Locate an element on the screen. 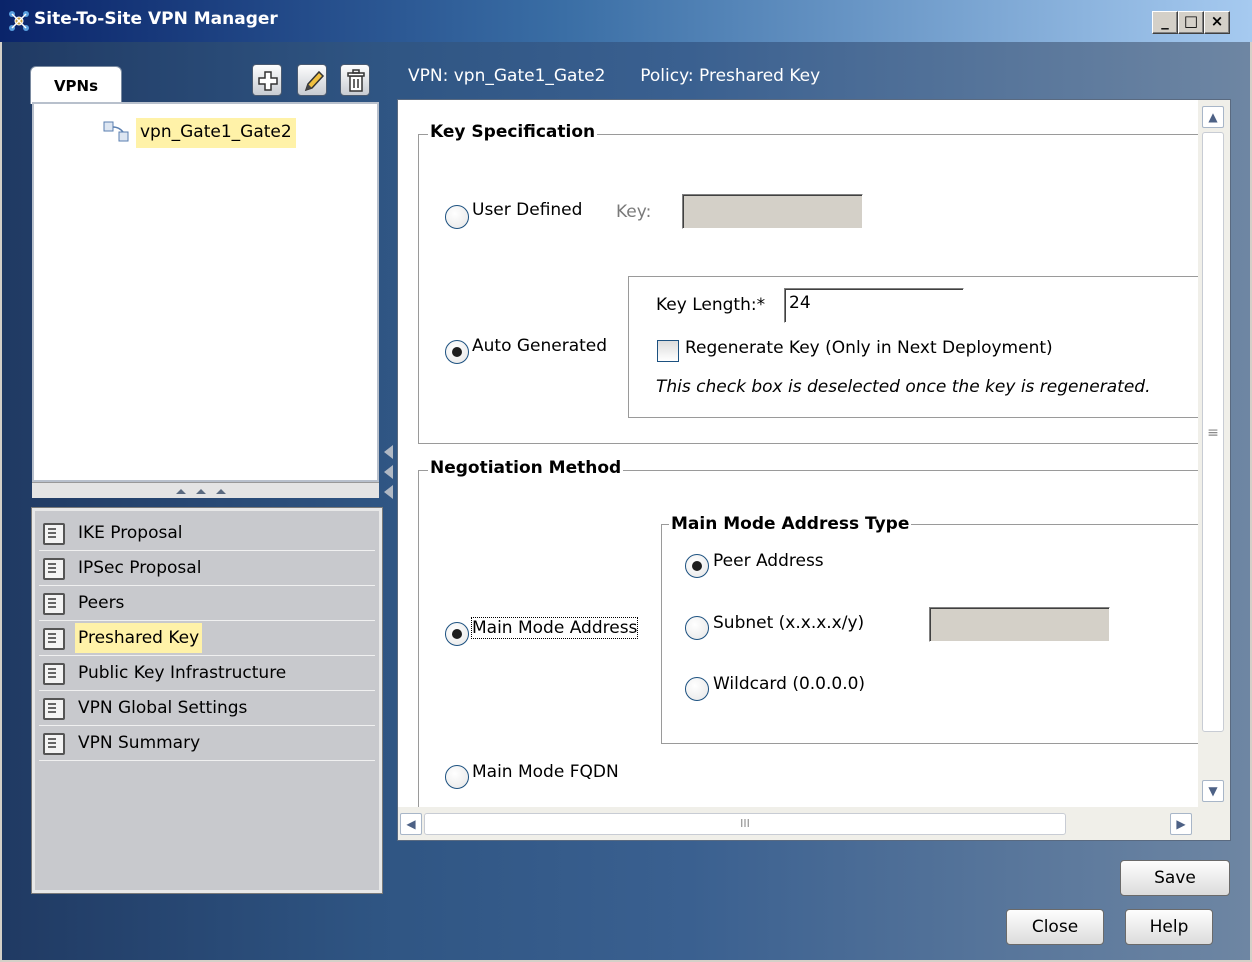 This screenshot has width=1252, height=962. auto-generated-label: Auto Generated is located at coordinates (540, 346).